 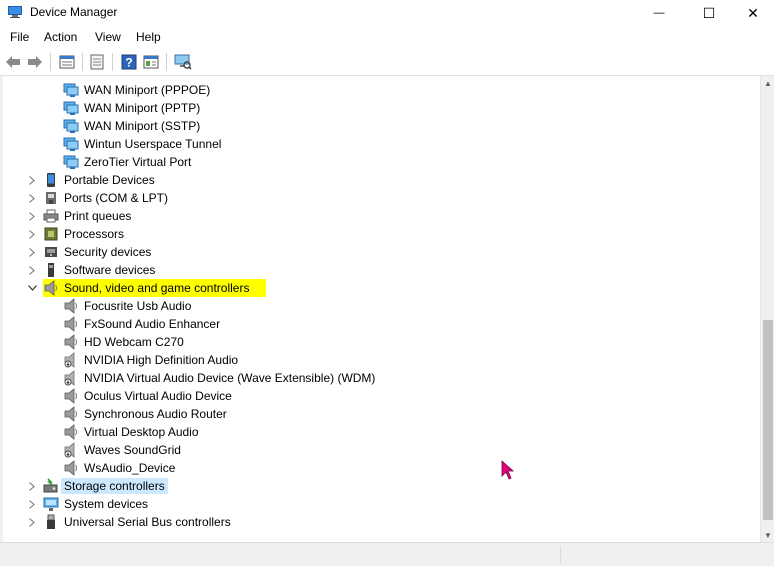 I want to click on tree-item-label: Storage controllers, so click(x=114, y=486).